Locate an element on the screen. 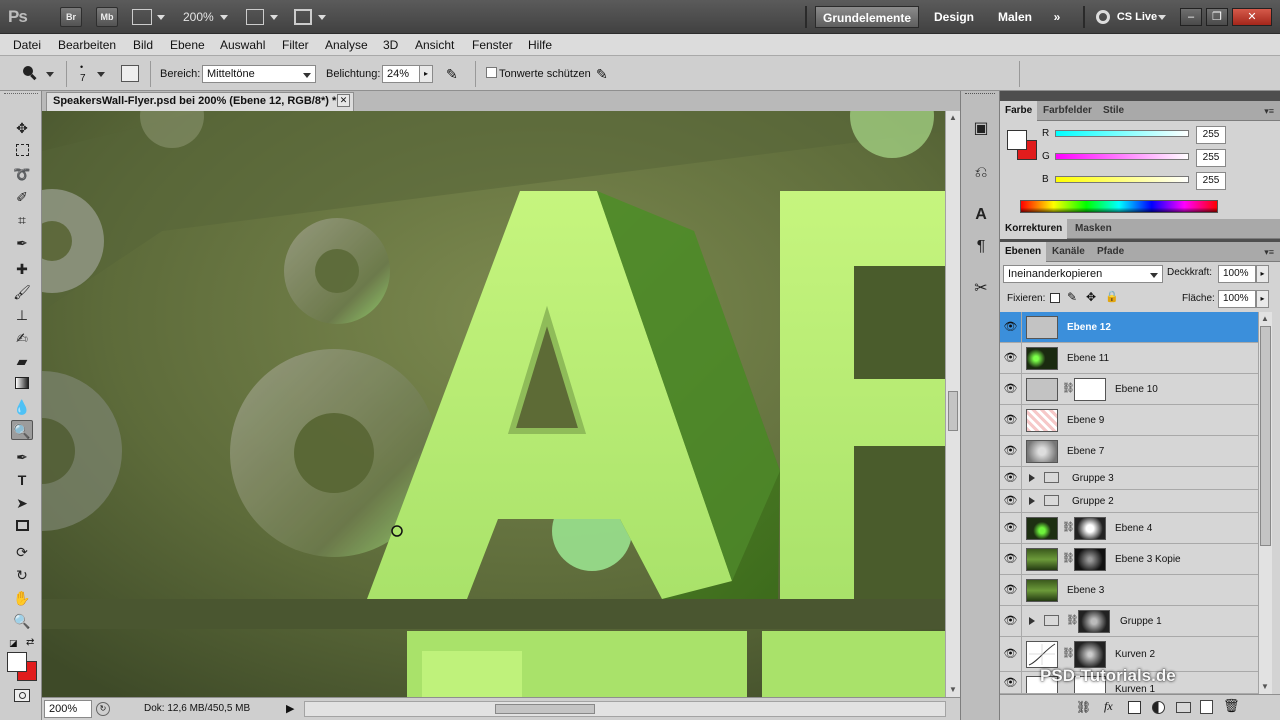 The image size is (1280, 720). tab-farbfelder: Farbfelder is located at coordinates (1067, 111).